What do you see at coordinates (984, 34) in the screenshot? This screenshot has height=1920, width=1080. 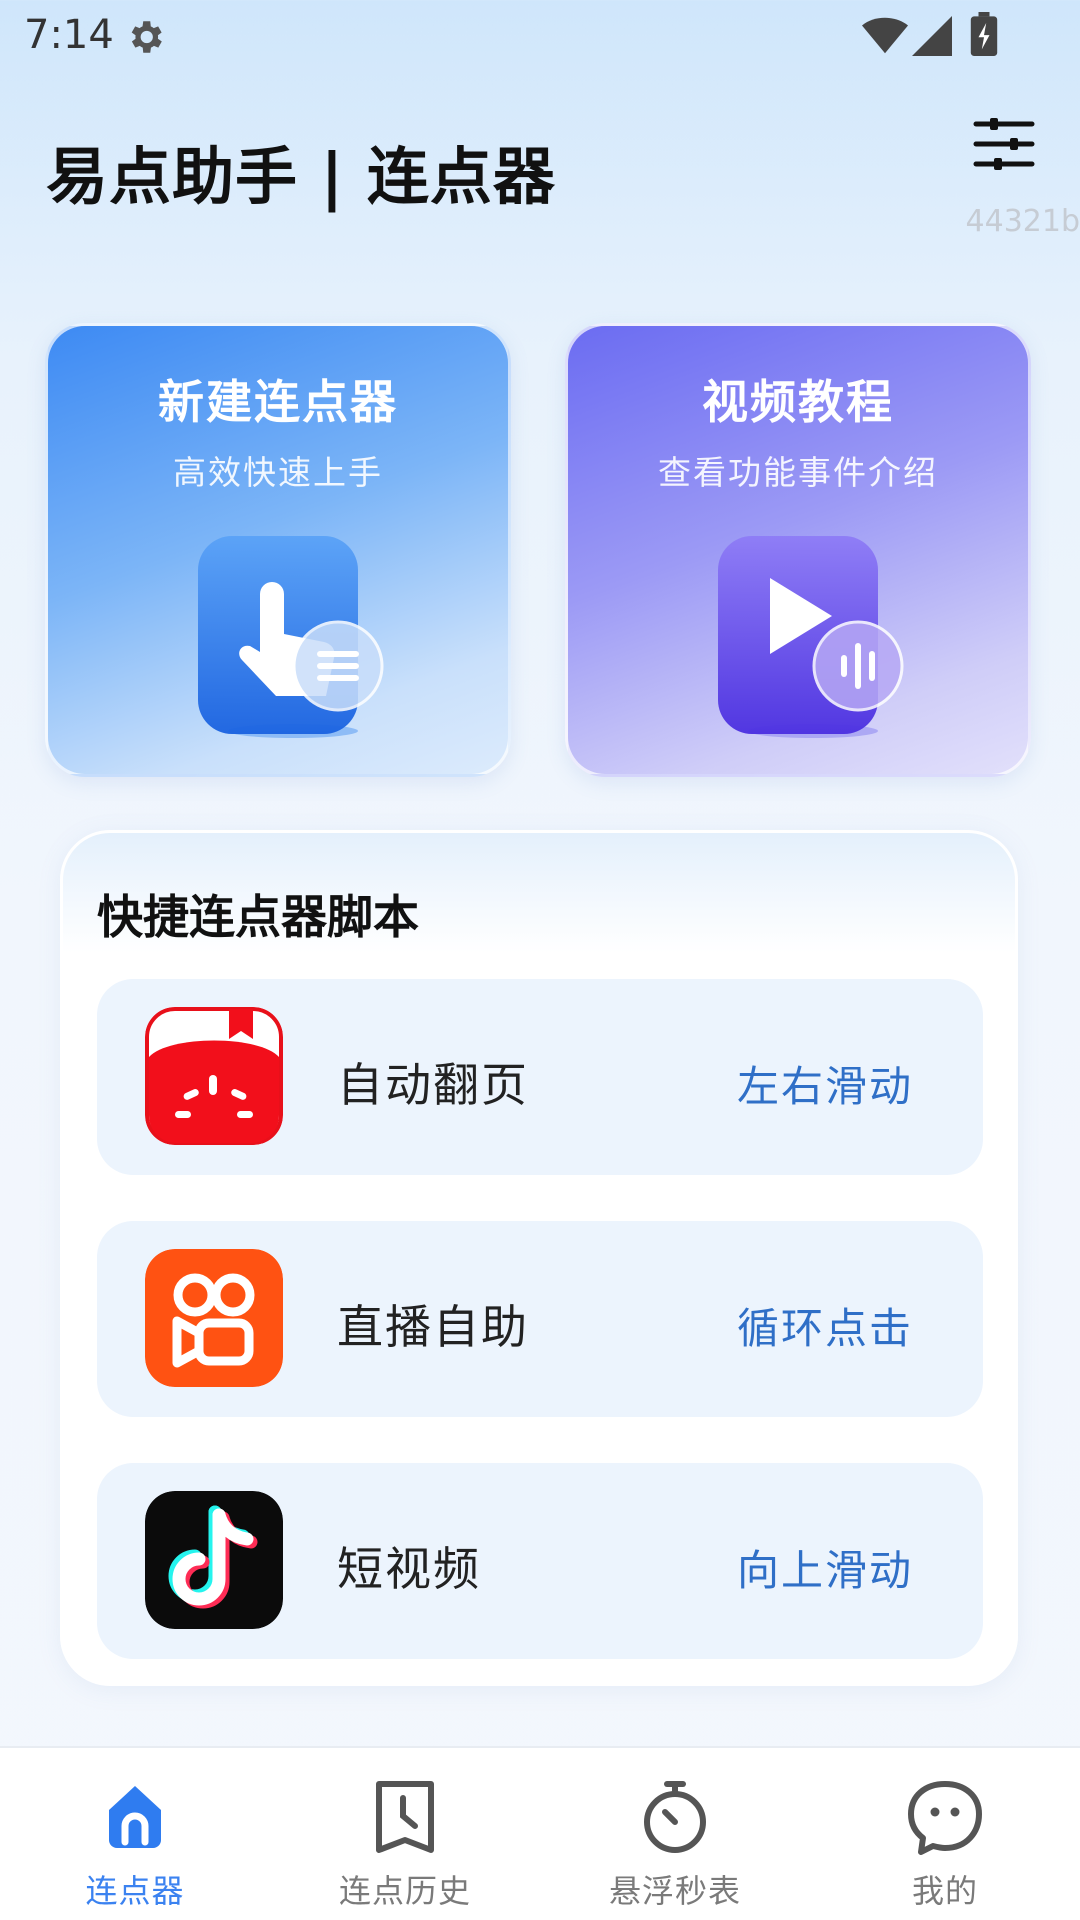 I see `battery-charging-icon` at bounding box center [984, 34].